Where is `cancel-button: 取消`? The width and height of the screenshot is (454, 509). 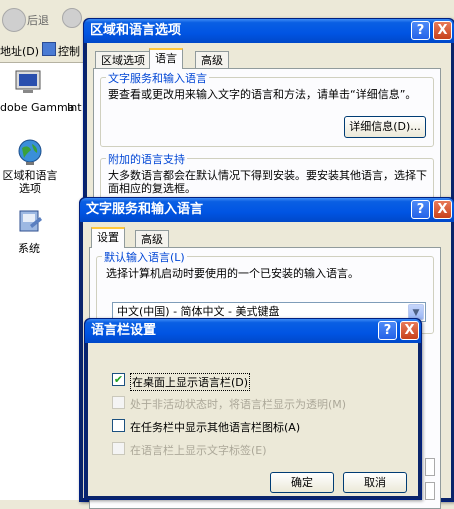 cancel-button: 取消 is located at coordinates (375, 482).